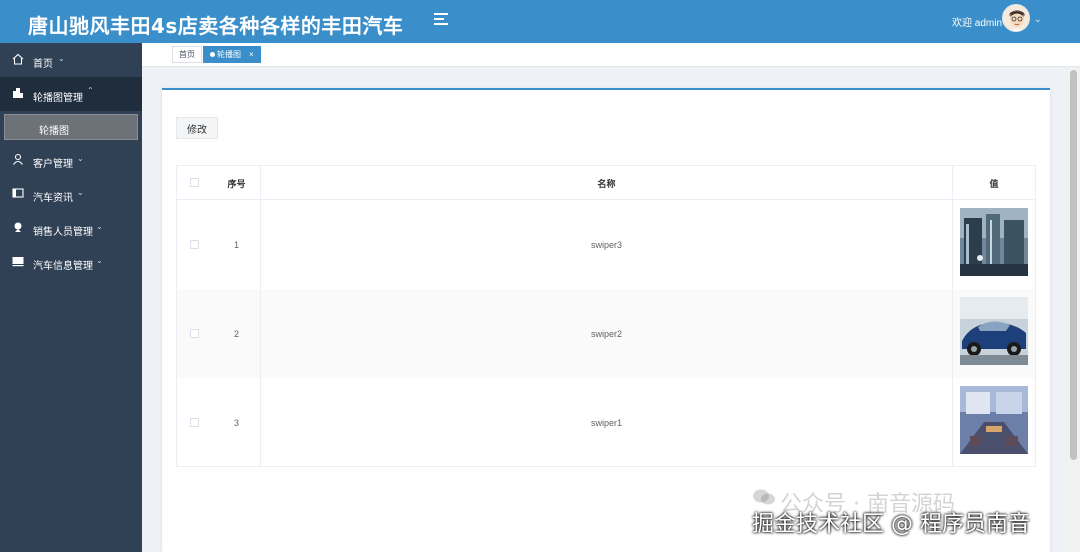  What do you see at coordinates (611, 55) in the screenshot?
I see `tabs-bar: 首页 轮播图 ×` at bounding box center [611, 55].